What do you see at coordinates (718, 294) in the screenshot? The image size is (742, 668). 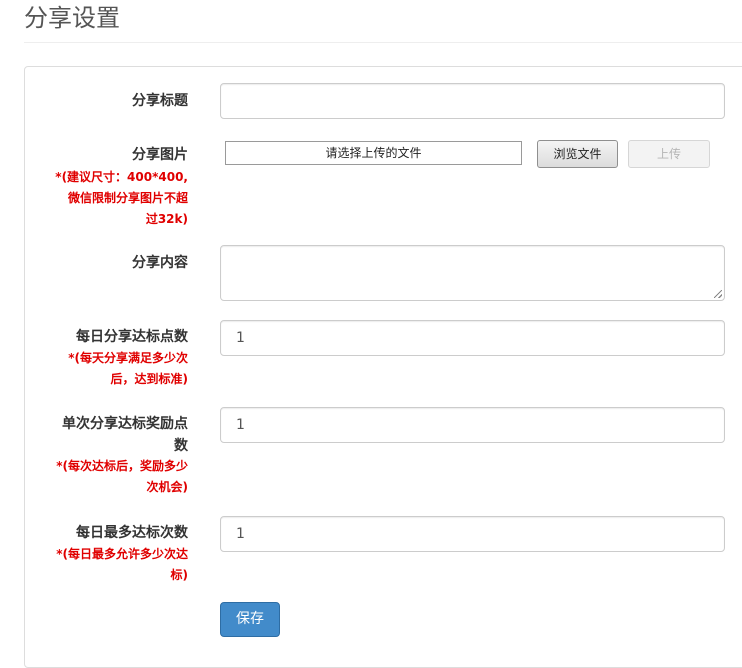 I see `resize-grip-icon` at bounding box center [718, 294].